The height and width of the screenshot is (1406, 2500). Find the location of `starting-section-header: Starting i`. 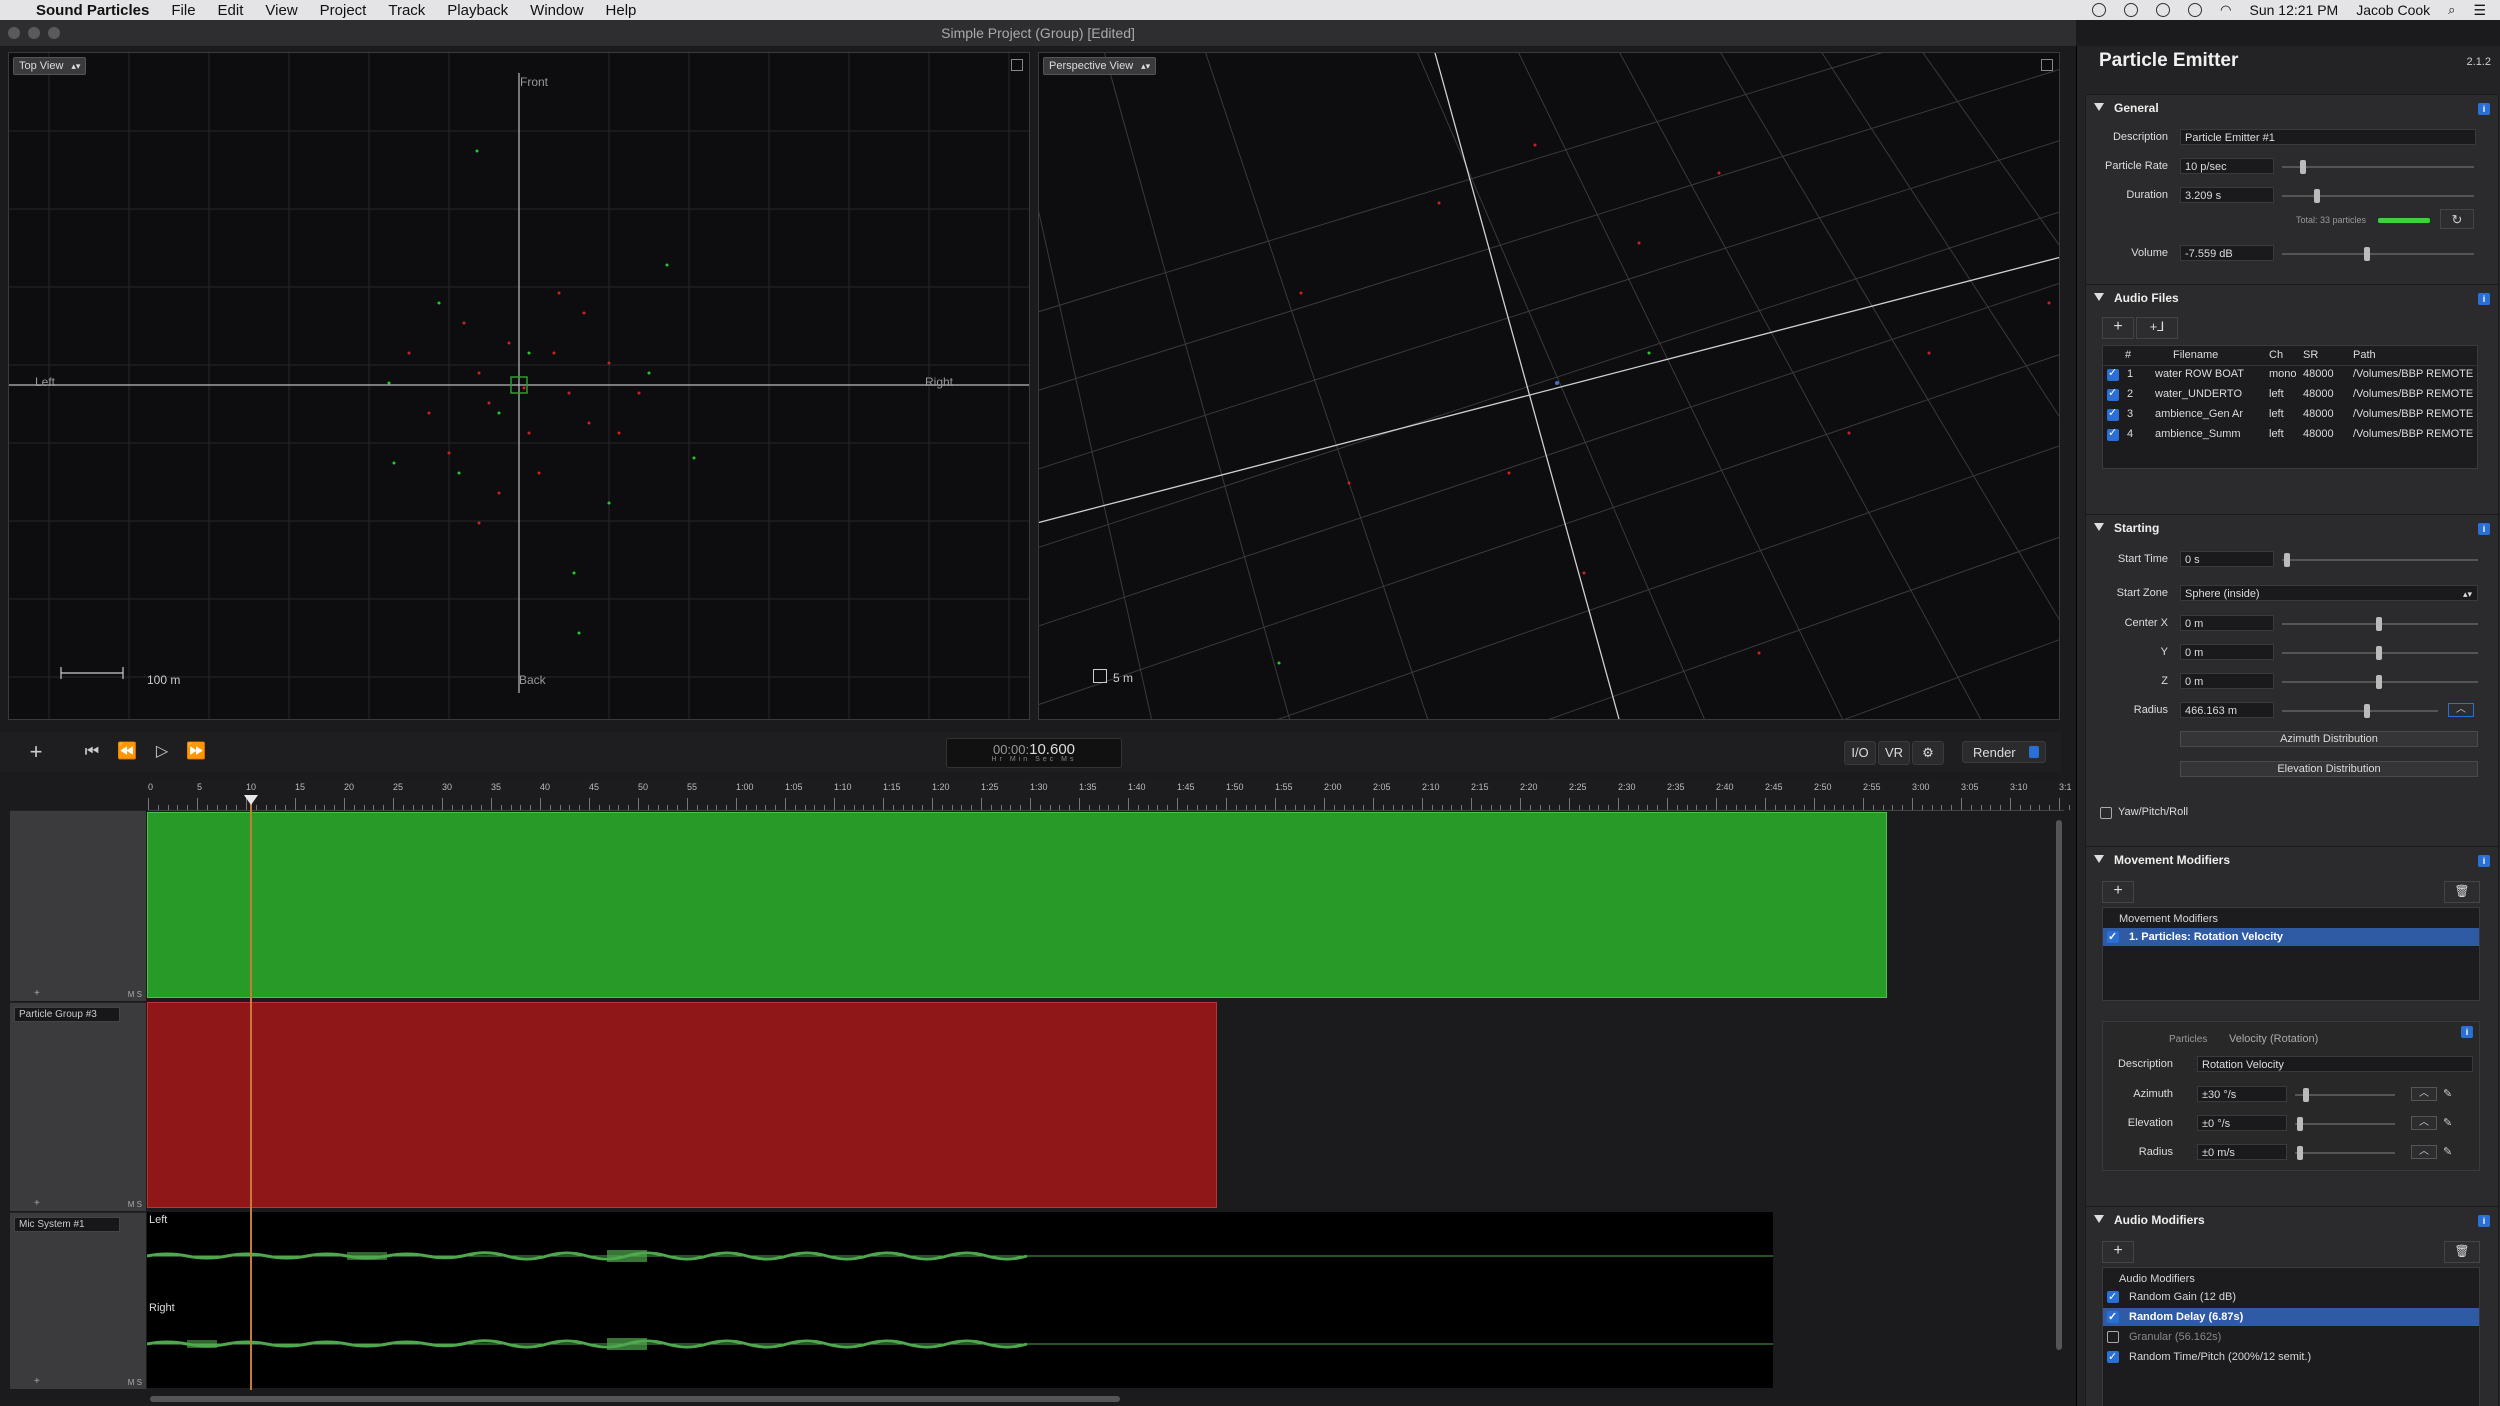

starting-section-header: Starting i is located at coordinates (2292, 529).